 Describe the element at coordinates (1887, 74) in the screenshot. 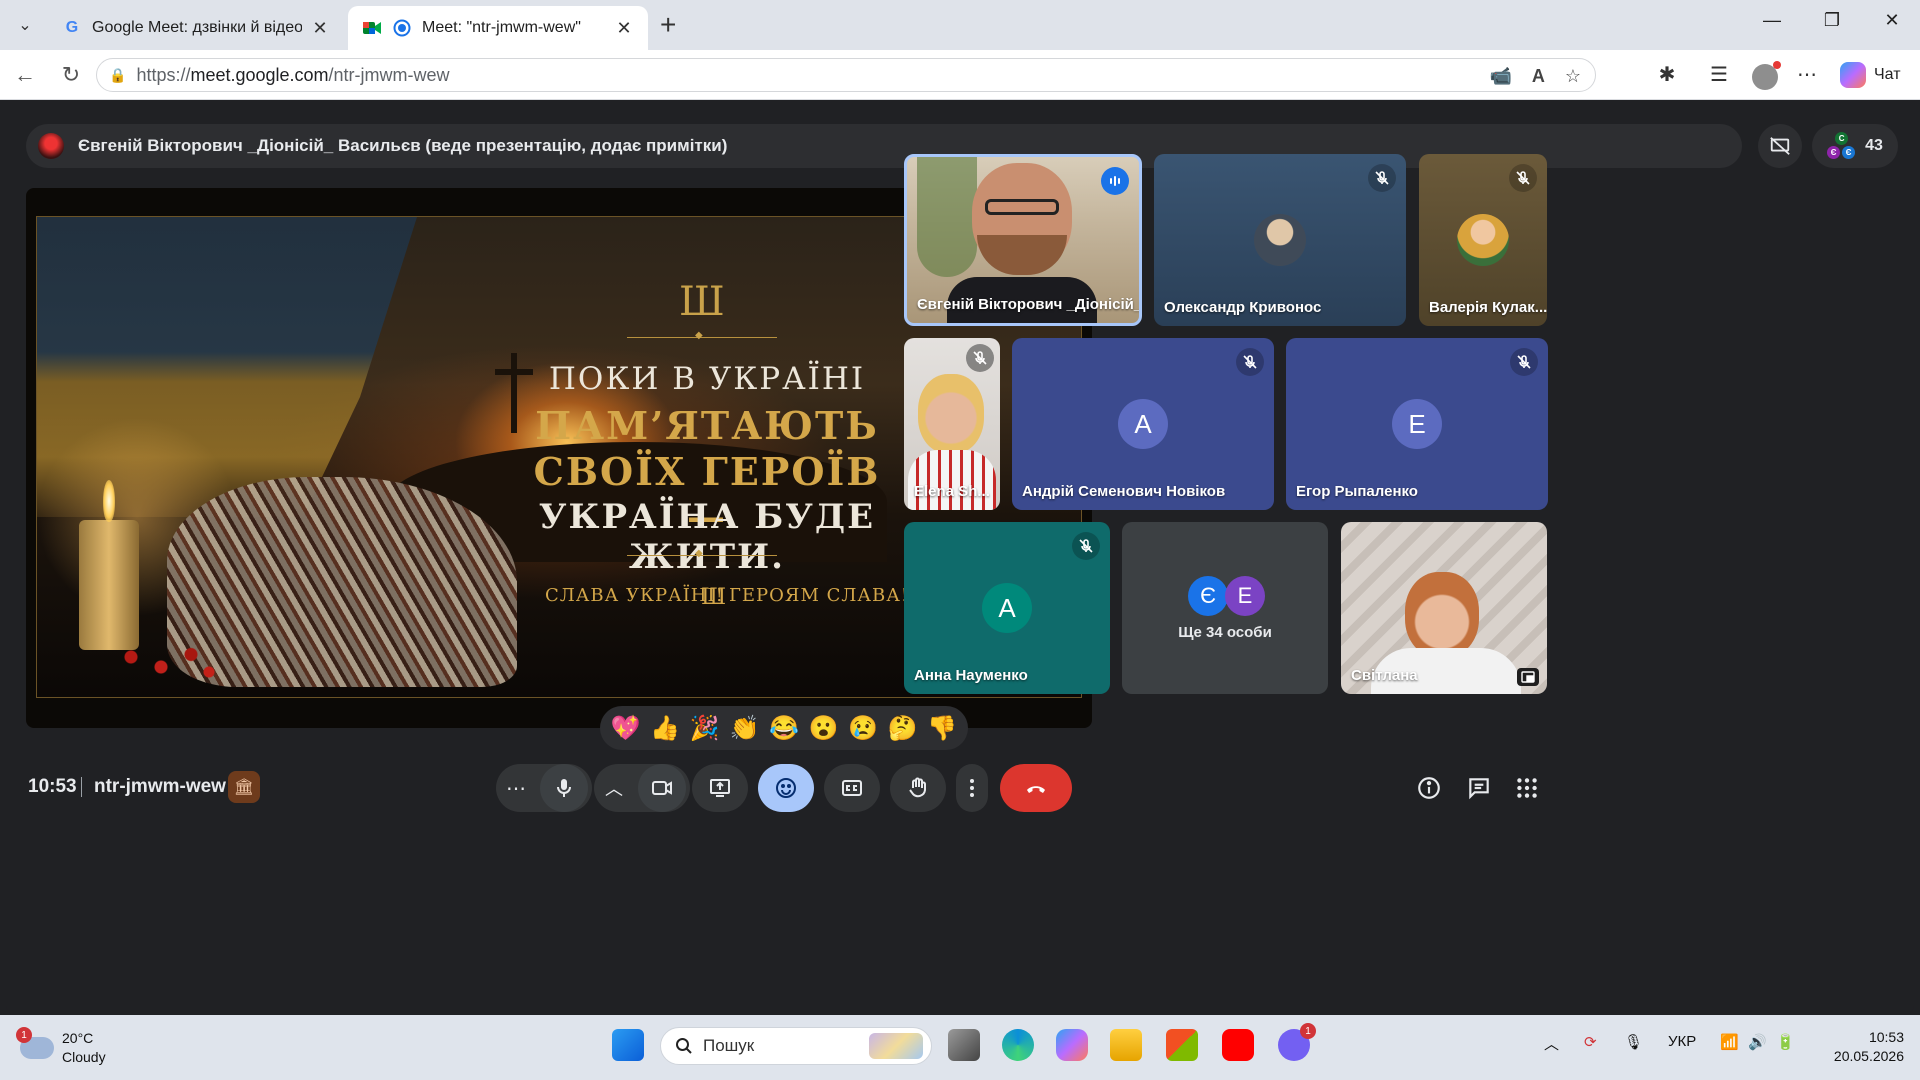

I see `copilot-label: Чат` at that location.